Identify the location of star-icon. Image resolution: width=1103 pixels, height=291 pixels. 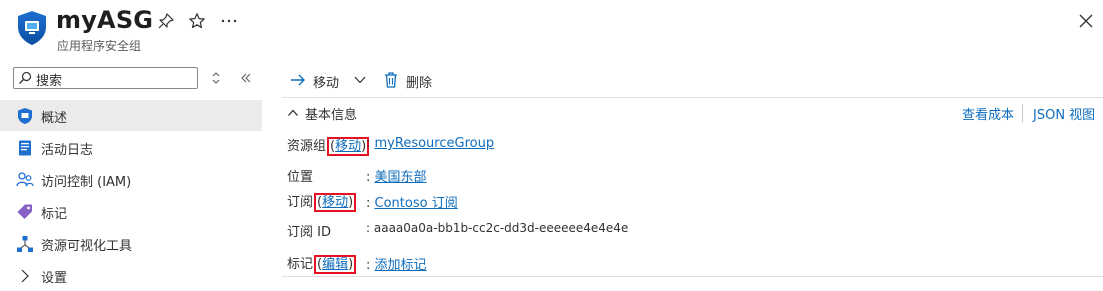
(197, 21).